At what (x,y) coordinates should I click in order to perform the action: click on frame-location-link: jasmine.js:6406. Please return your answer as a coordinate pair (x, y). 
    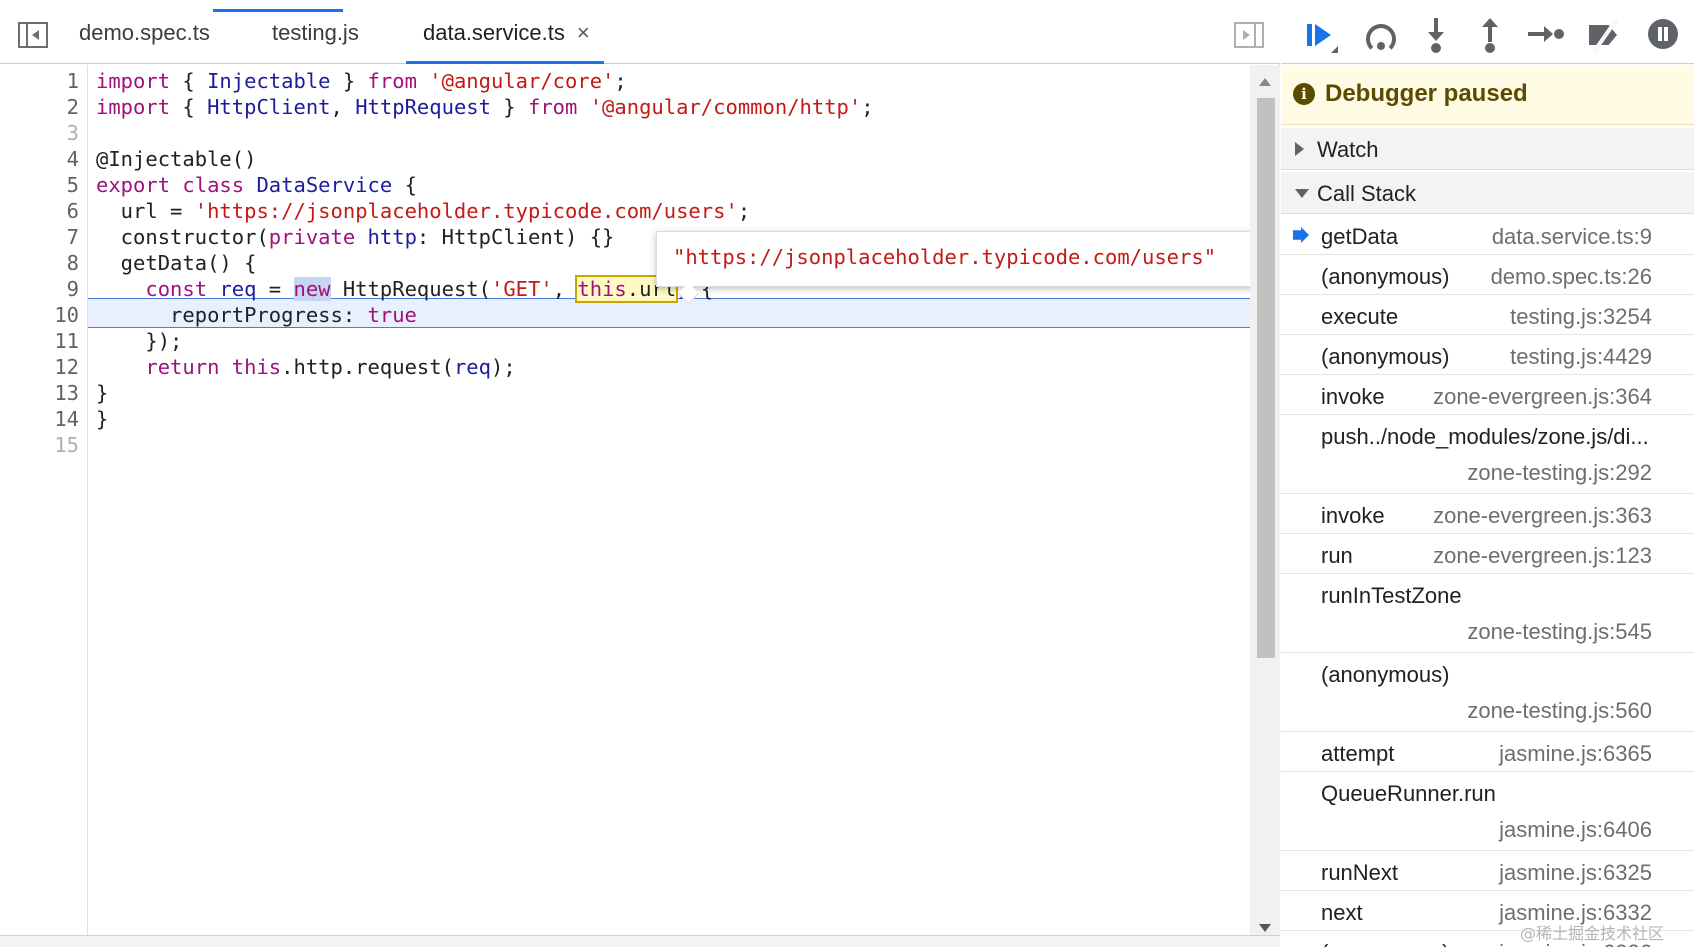
    Looking at the image, I should click on (1575, 830).